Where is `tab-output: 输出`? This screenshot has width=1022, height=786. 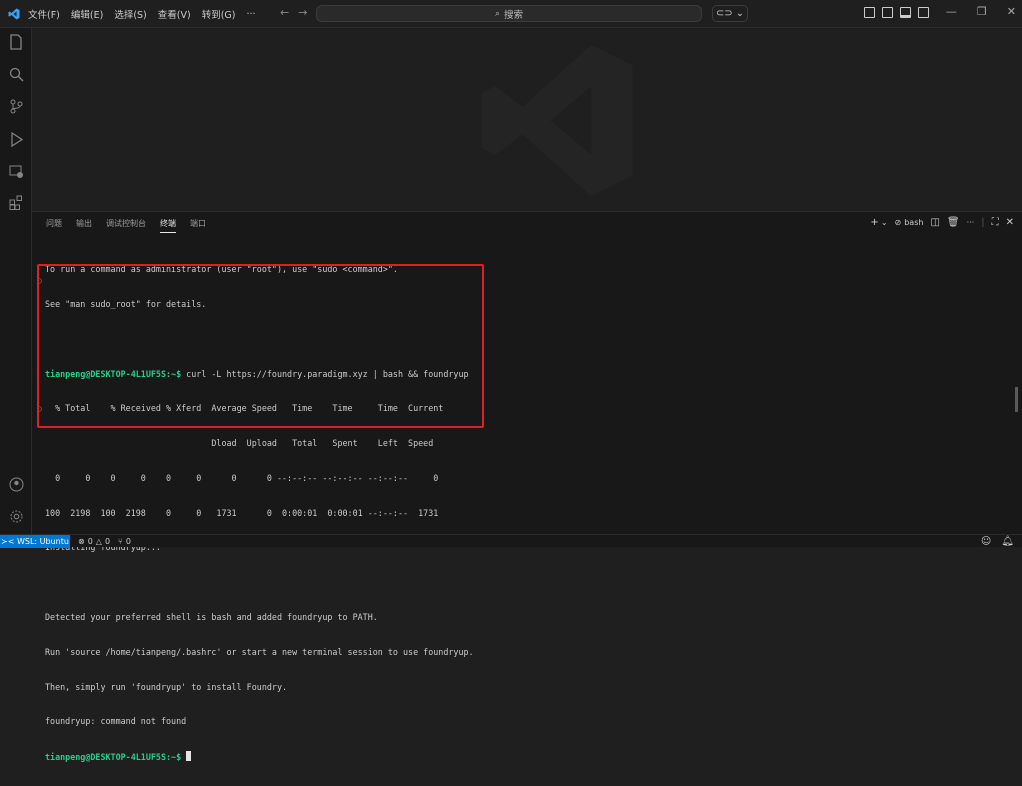 tab-output: 输出 is located at coordinates (84, 225).